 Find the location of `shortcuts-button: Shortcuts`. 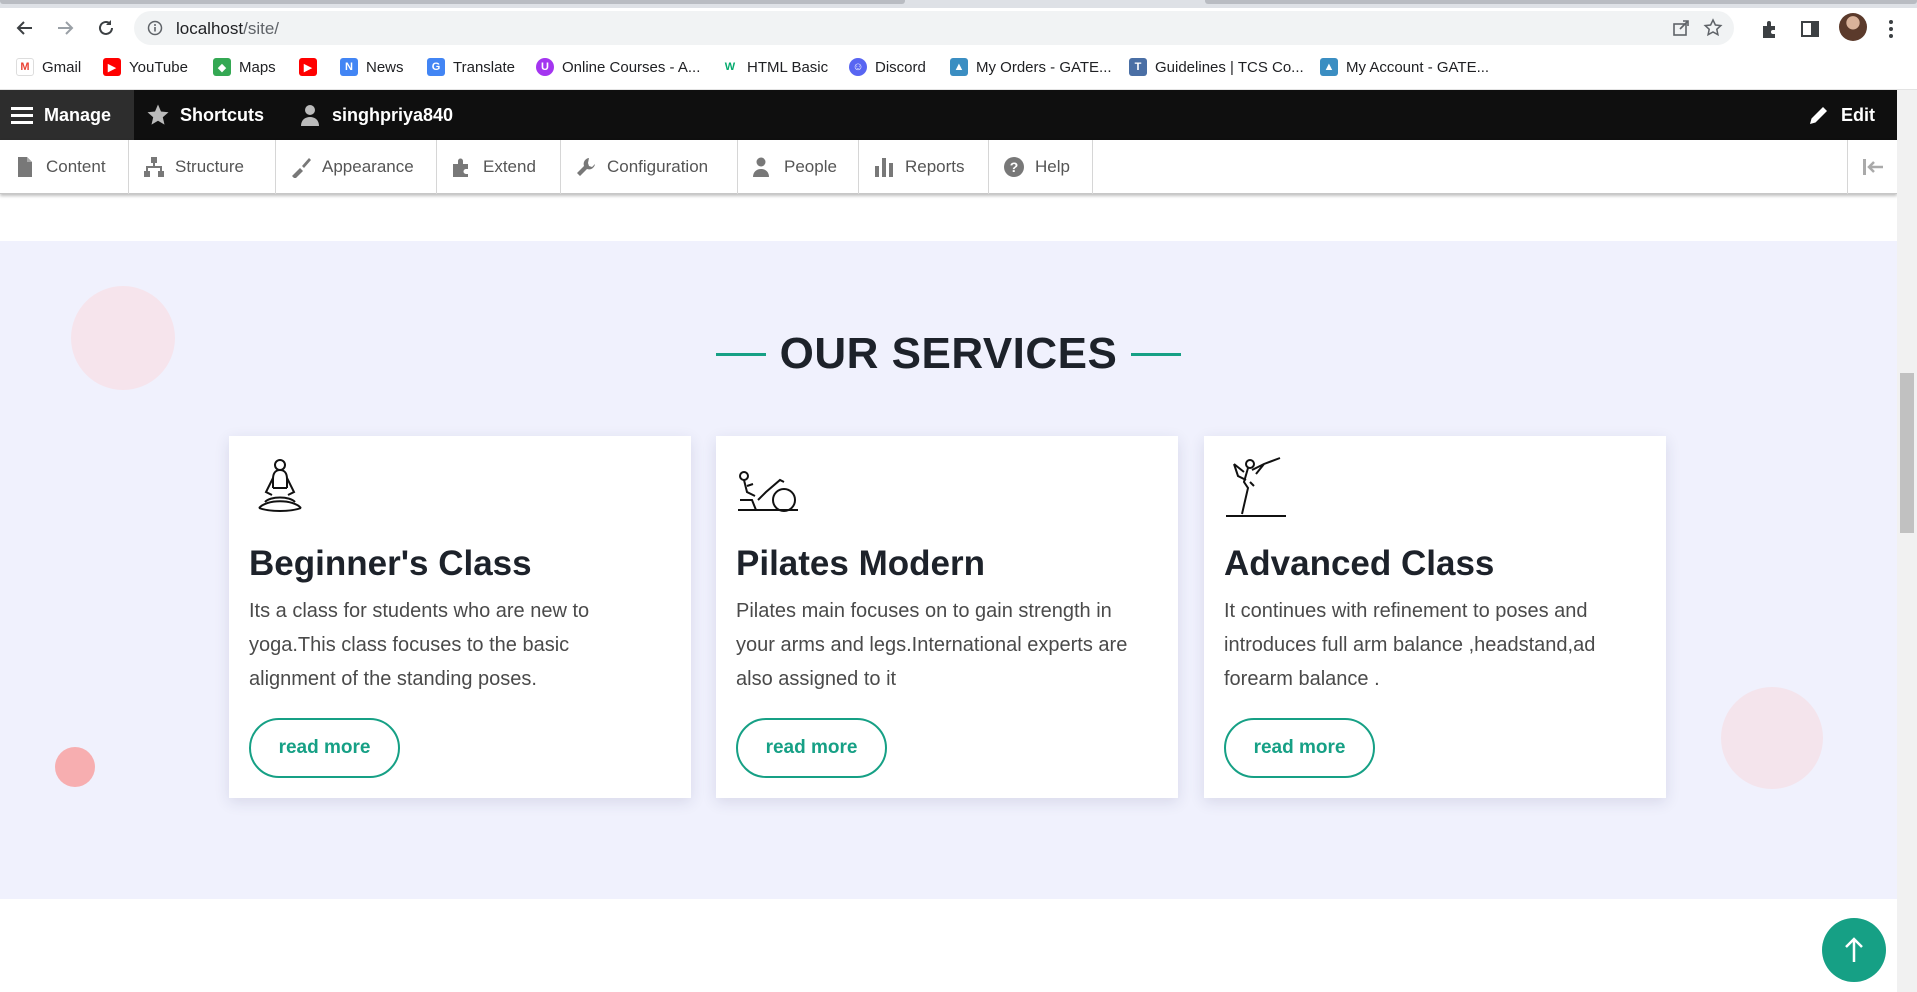

shortcuts-button: Shortcuts is located at coordinates (205, 115).